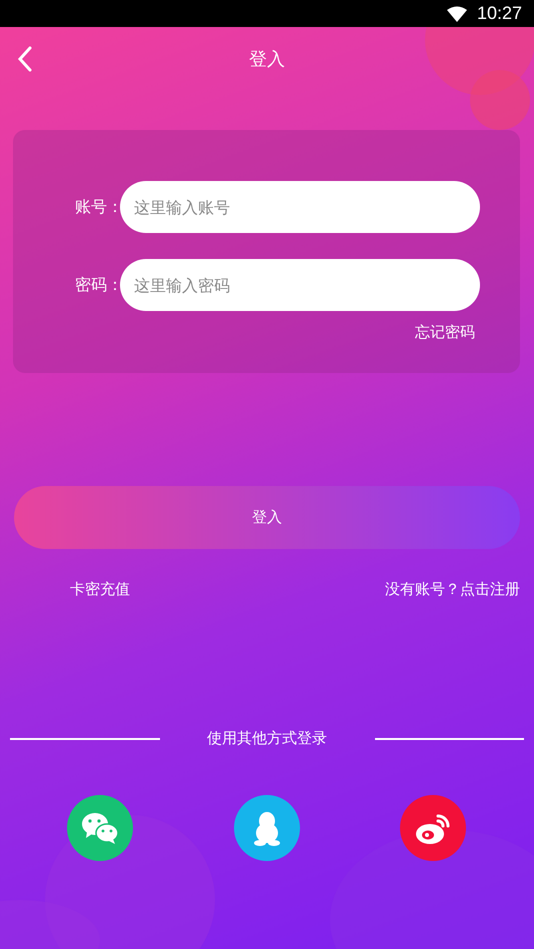 This screenshot has height=949, width=534. What do you see at coordinates (267, 738) in the screenshot?
I see `other-login-label: 使用其他方式登录` at bounding box center [267, 738].